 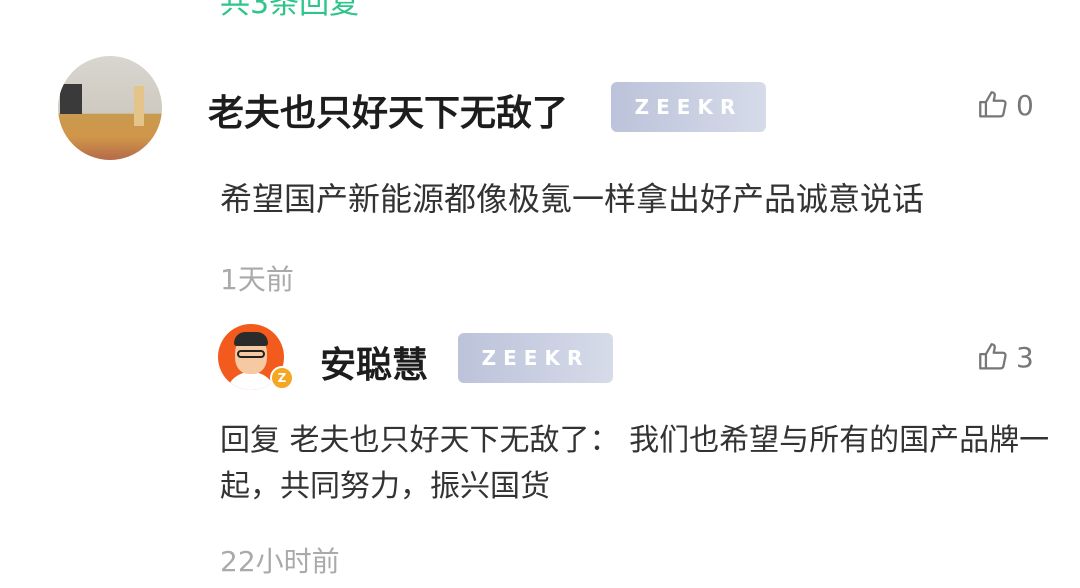 What do you see at coordinates (388, 110) in the screenshot?
I see `commenter-username: 老夫也只好天下无敌了` at bounding box center [388, 110].